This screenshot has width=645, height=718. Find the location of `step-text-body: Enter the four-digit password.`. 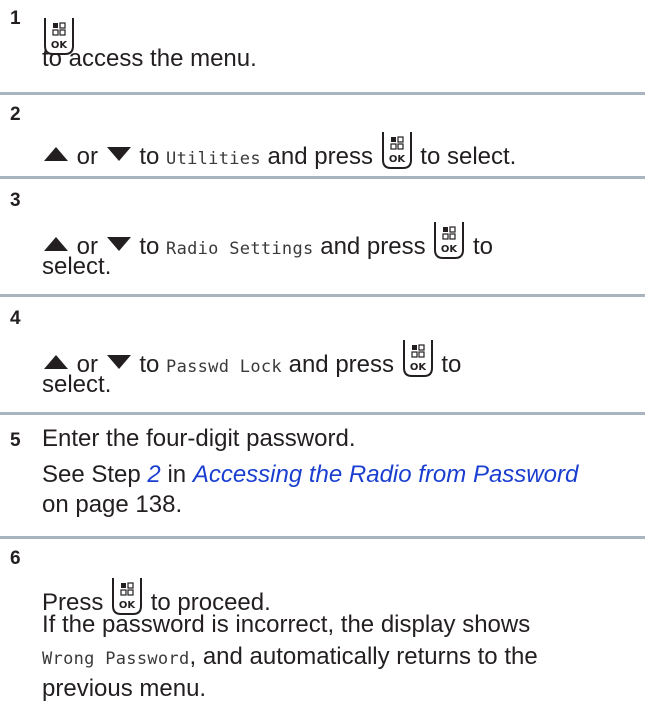

step-text-body: Enter the four-digit password. is located at coordinates (199, 438).